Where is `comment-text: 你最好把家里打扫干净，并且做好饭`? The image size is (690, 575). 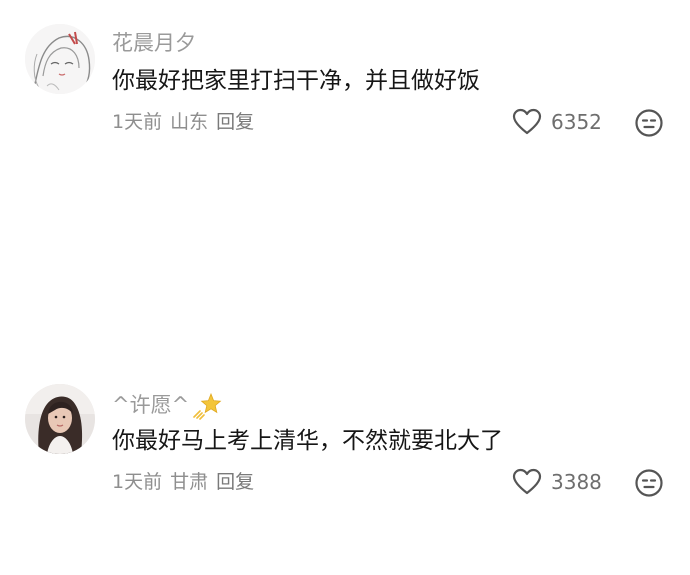 comment-text: 你最好把家里打扫干净，并且做好饭 is located at coordinates (296, 81).